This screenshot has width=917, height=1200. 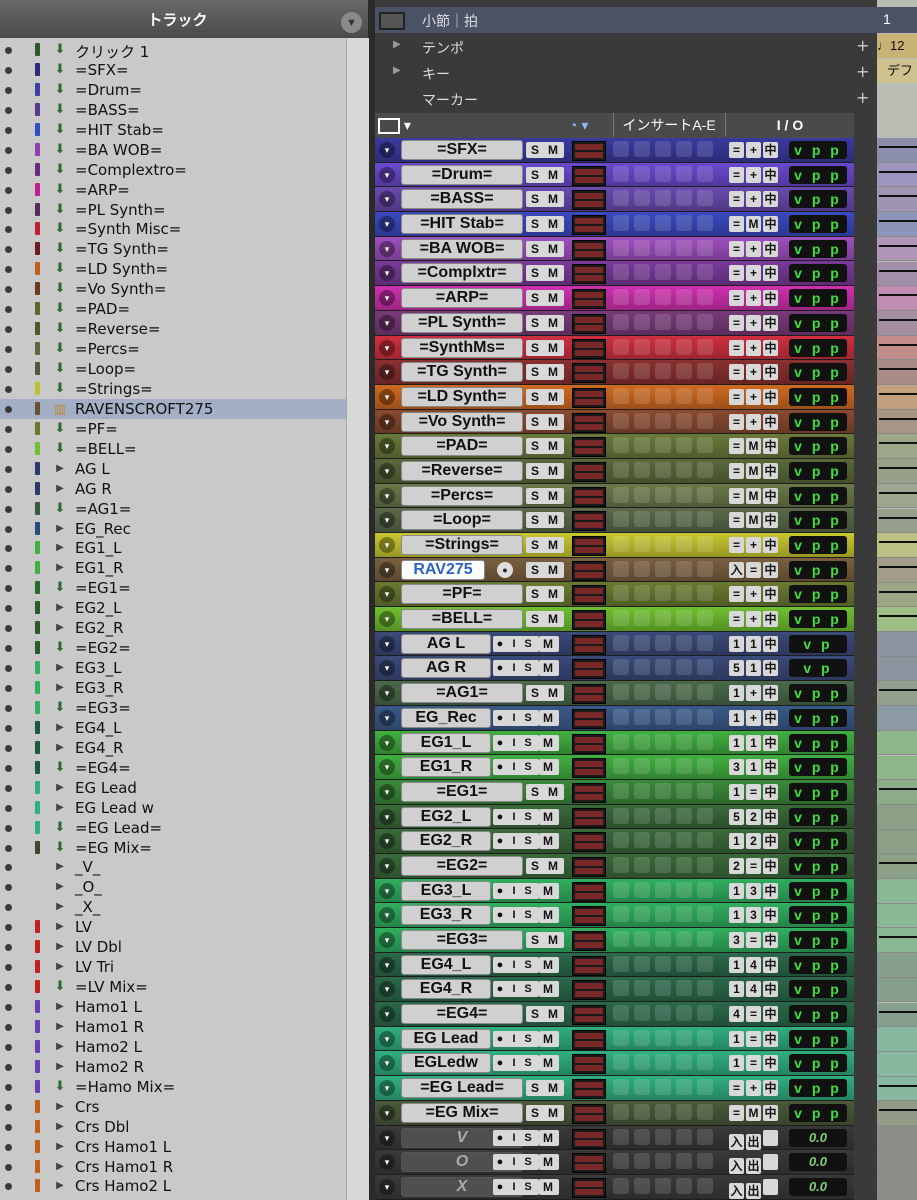 What do you see at coordinates (173, 469) in the screenshot?
I see `track-list-row: ▶ AG L` at bounding box center [173, 469].